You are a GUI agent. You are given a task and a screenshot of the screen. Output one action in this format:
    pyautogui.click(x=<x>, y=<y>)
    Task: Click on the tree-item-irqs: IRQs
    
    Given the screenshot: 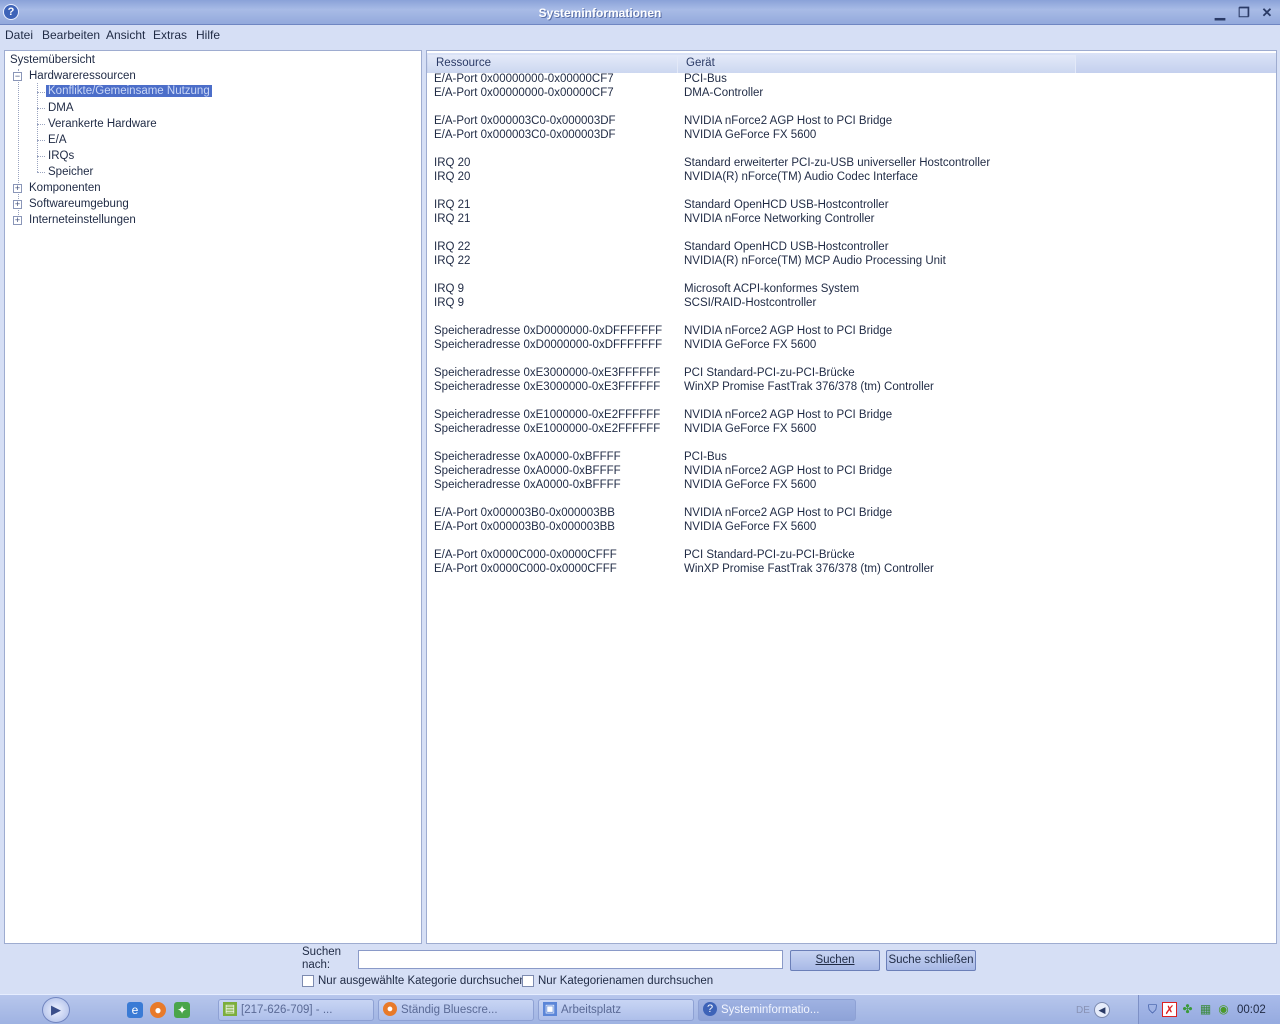 What is the action you would take?
    pyautogui.click(x=61, y=156)
    